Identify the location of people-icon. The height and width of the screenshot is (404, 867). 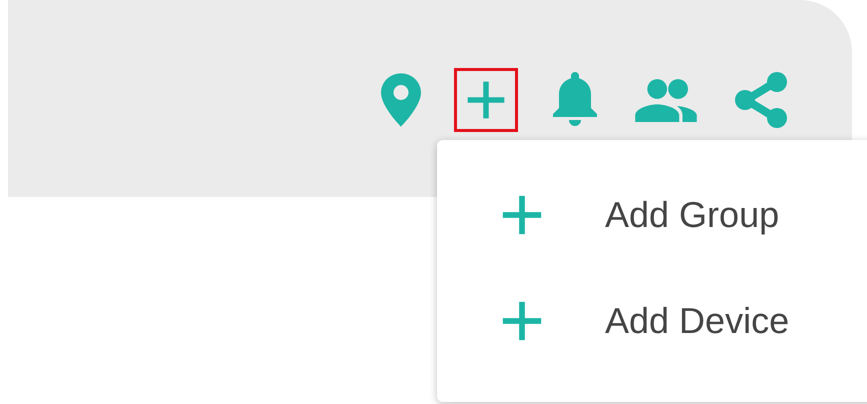
(666, 100).